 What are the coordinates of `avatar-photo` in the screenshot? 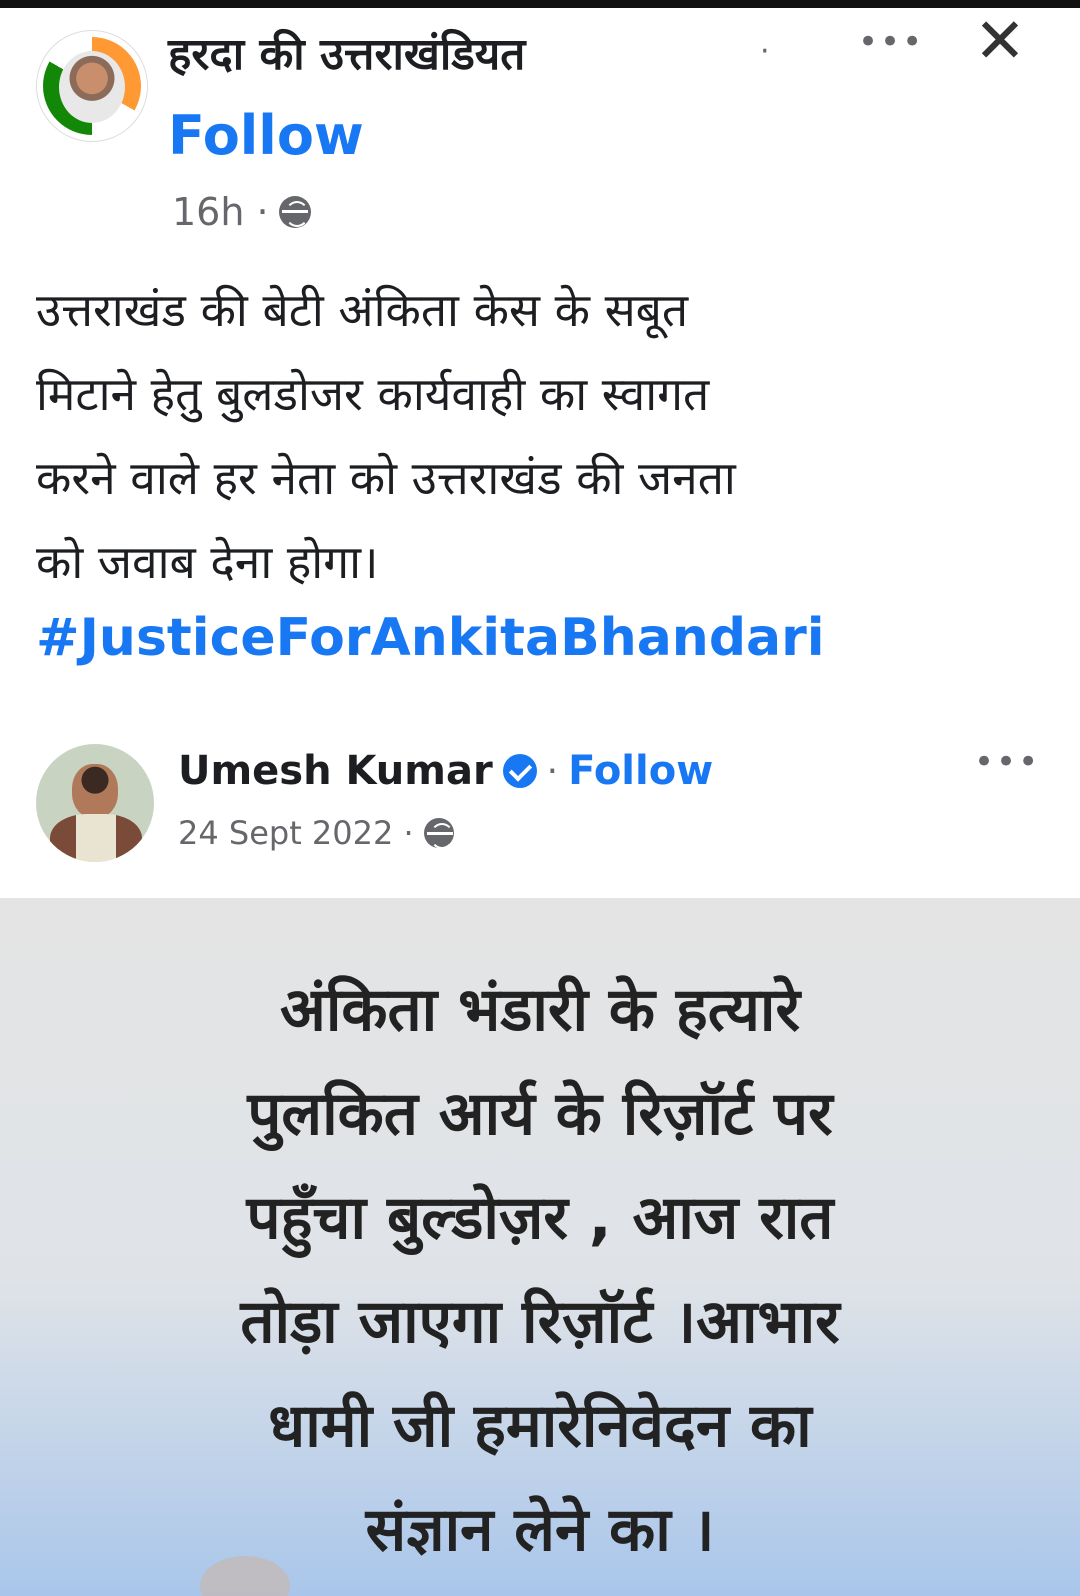 It's located at (92, 87).